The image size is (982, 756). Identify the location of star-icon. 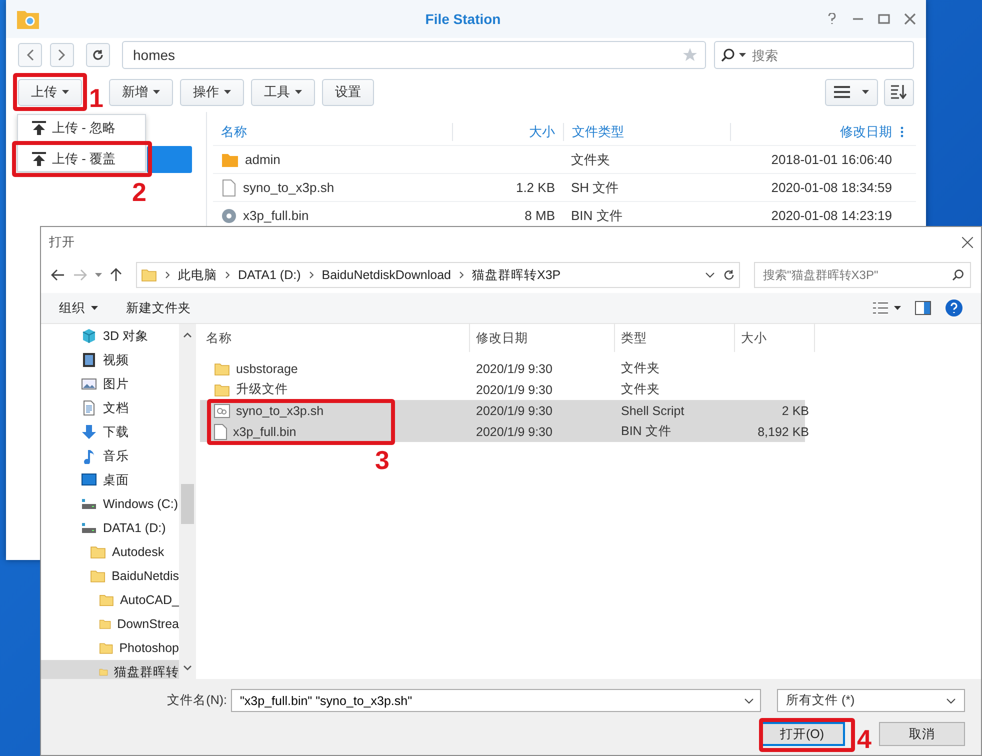
(690, 55).